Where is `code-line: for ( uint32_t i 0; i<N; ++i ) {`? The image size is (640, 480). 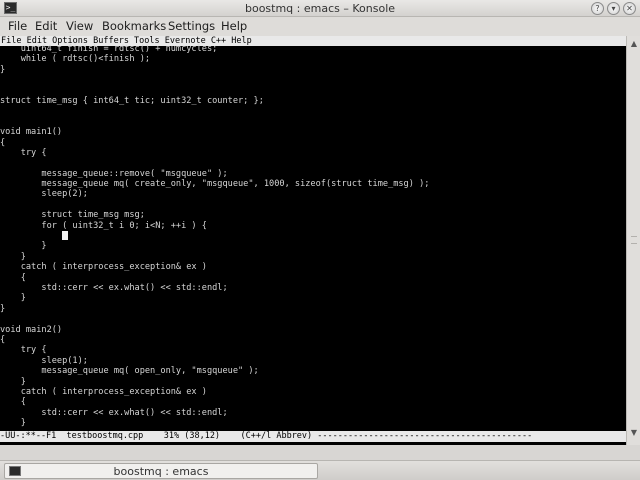
code-line: for ( uint32_t i 0; i<N; ++i ) { is located at coordinates (313, 226).